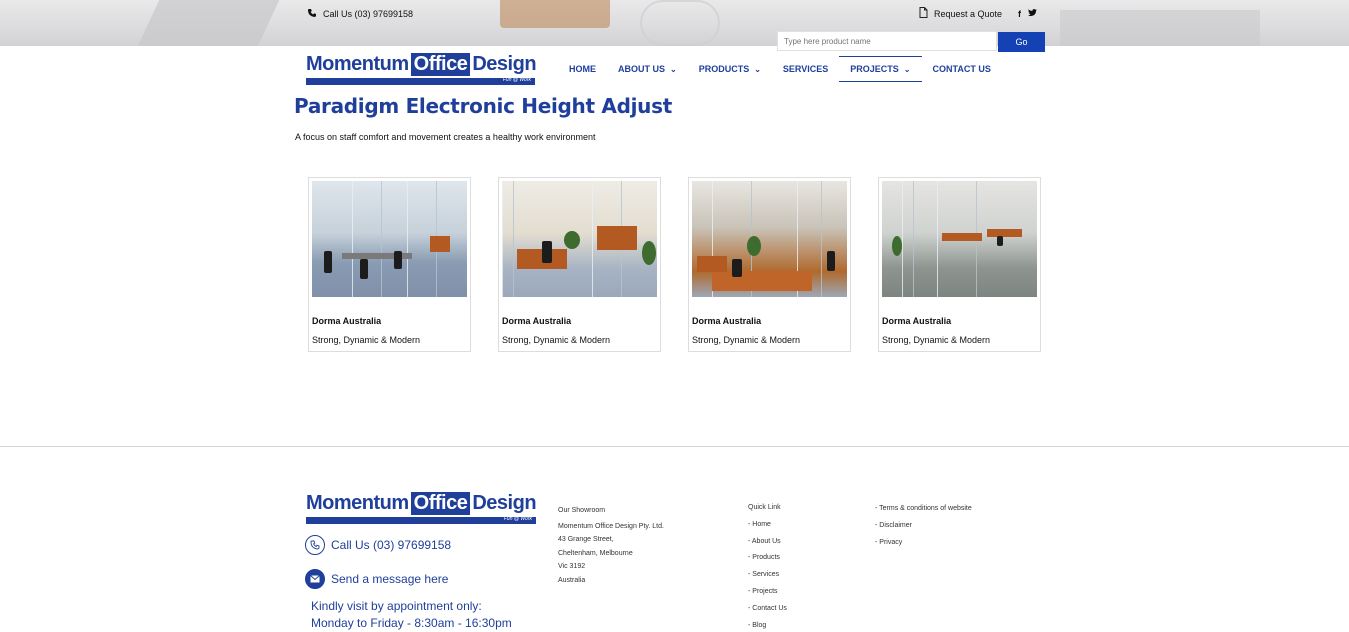 Image resolution: width=1349 pixels, height=632 pixels. I want to click on nav-home: HOME, so click(582, 69).